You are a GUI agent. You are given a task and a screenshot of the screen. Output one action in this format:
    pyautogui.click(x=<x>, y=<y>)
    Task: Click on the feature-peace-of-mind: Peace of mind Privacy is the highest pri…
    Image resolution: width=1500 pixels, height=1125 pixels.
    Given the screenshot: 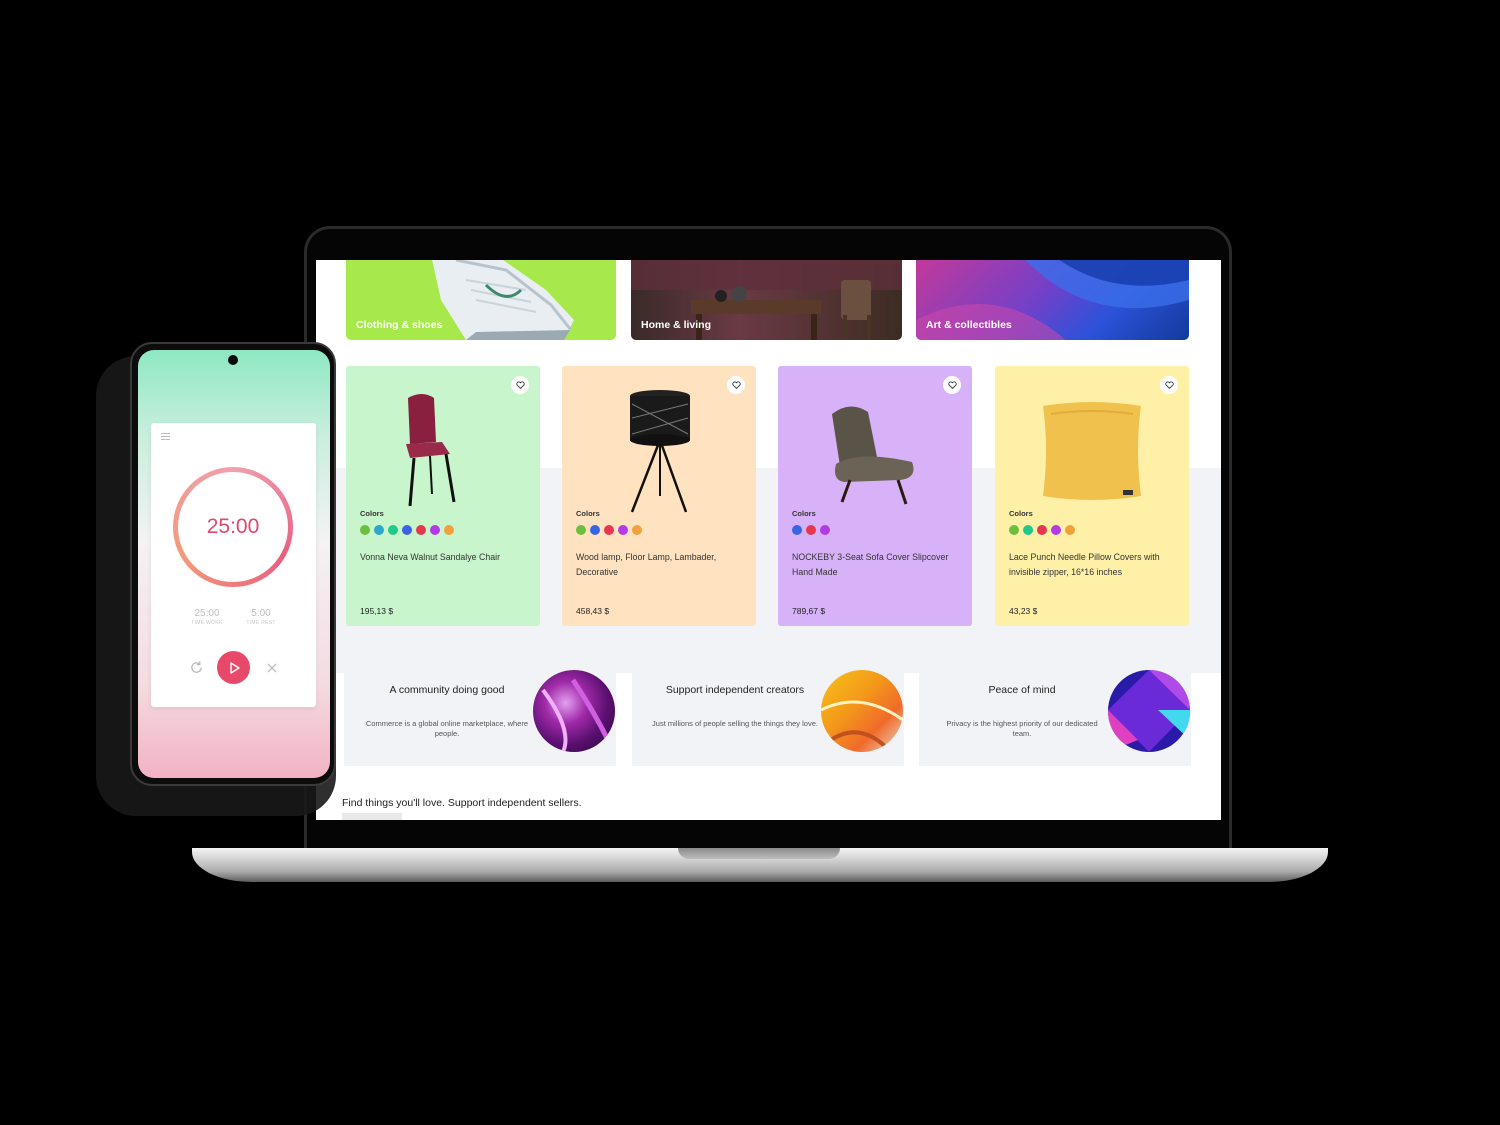 What is the action you would take?
    pyautogui.click(x=1055, y=711)
    